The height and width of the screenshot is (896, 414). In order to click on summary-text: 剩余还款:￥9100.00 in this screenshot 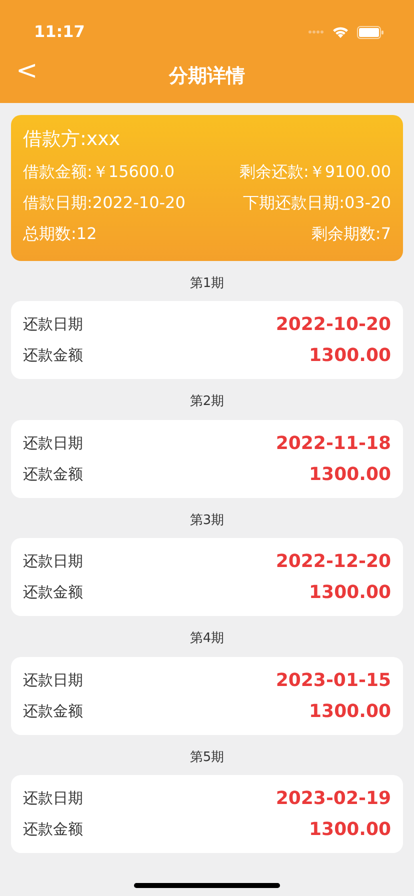, I will do `click(315, 171)`.